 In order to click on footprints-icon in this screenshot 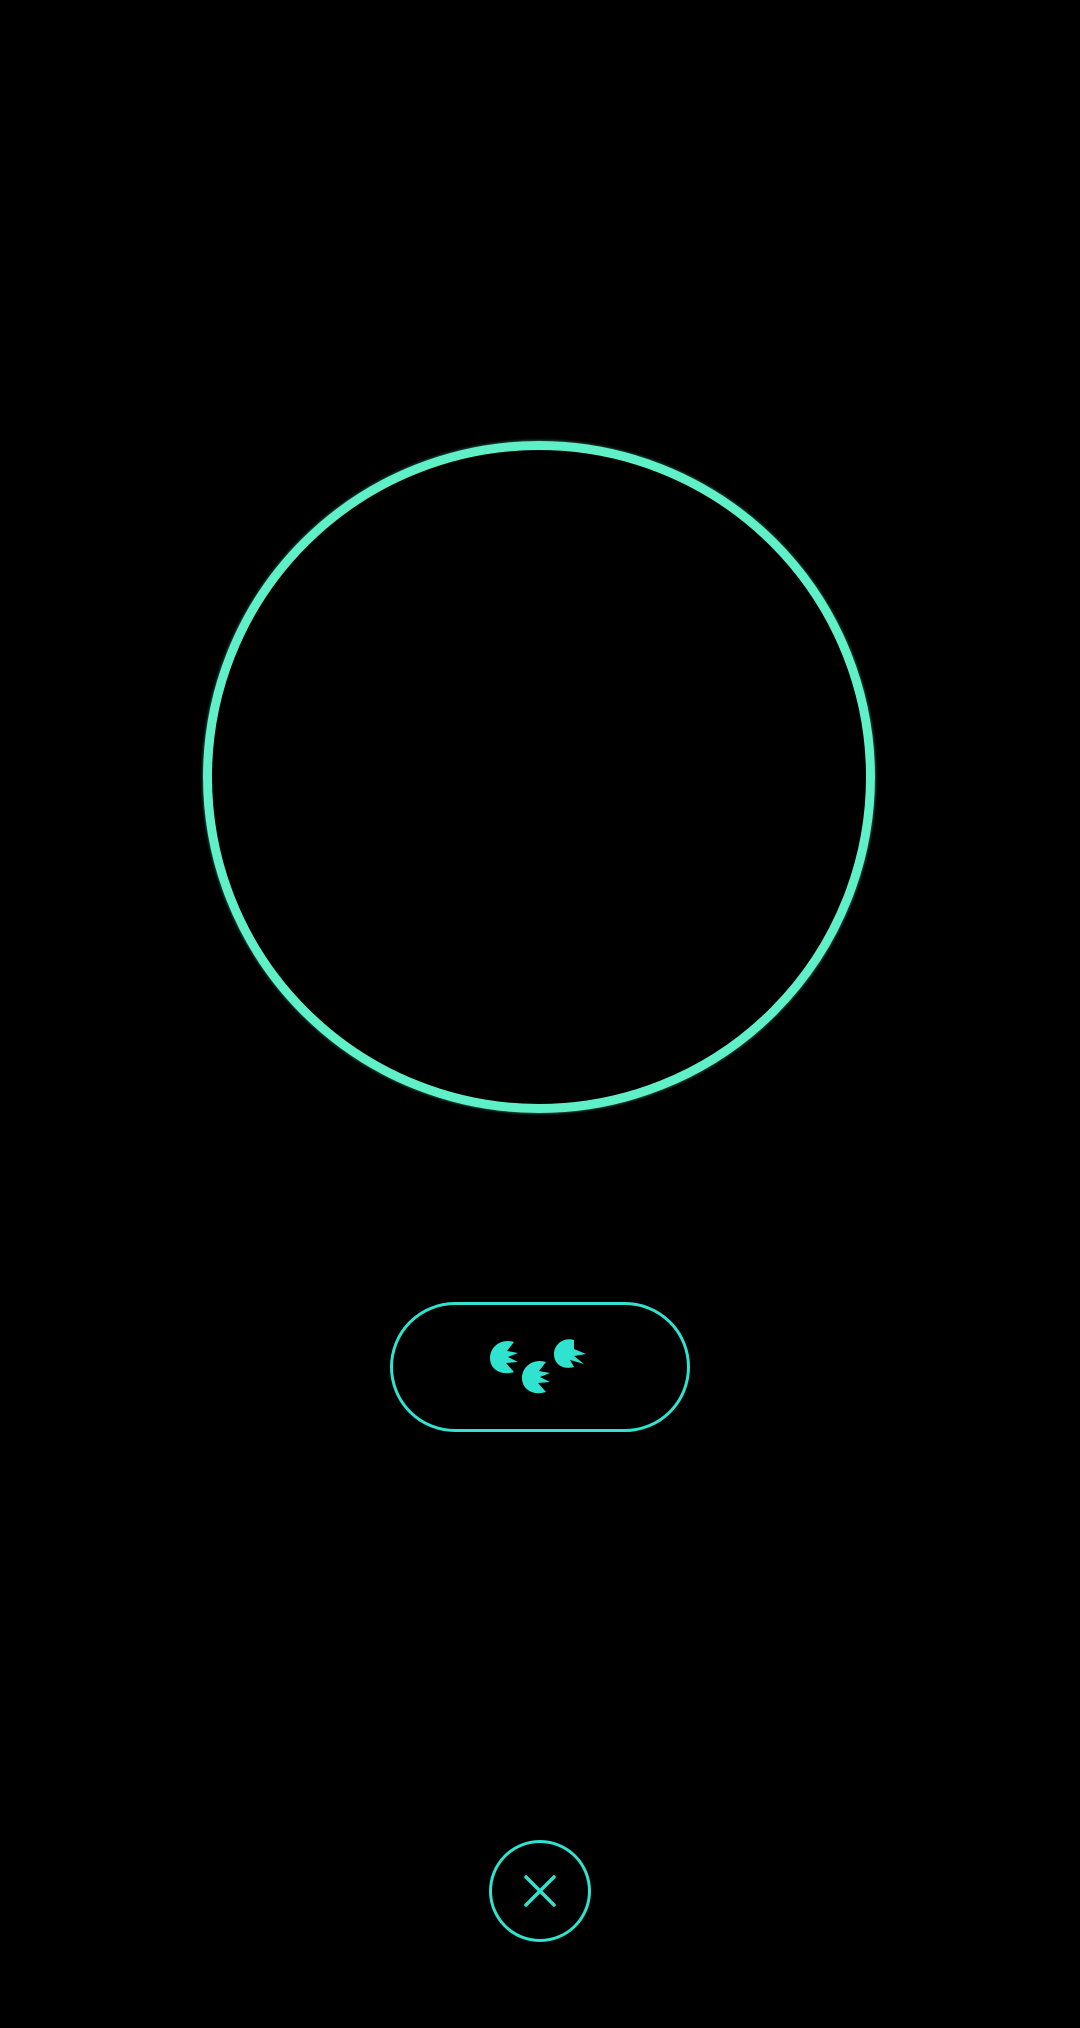, I will do `click(538, 1366)`.